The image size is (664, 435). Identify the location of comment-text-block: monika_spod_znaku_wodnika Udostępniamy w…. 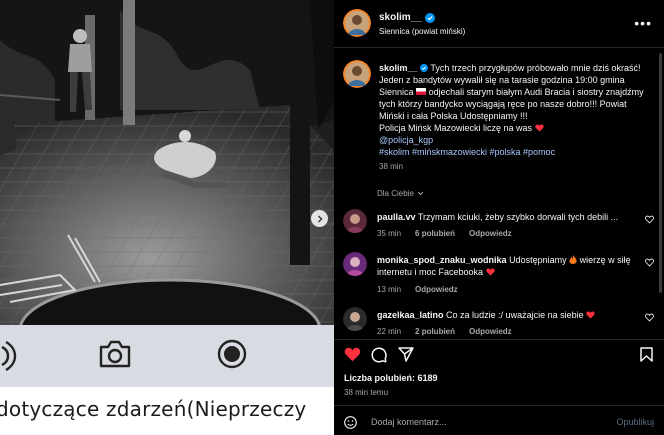
(506, 266).